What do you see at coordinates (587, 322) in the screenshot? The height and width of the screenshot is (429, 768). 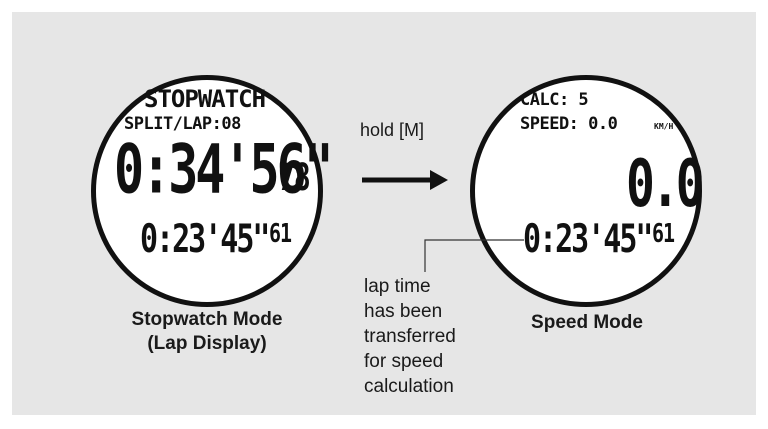 I see `speed-mode-caption: Speed Mode` at bounding box center [587, 322].